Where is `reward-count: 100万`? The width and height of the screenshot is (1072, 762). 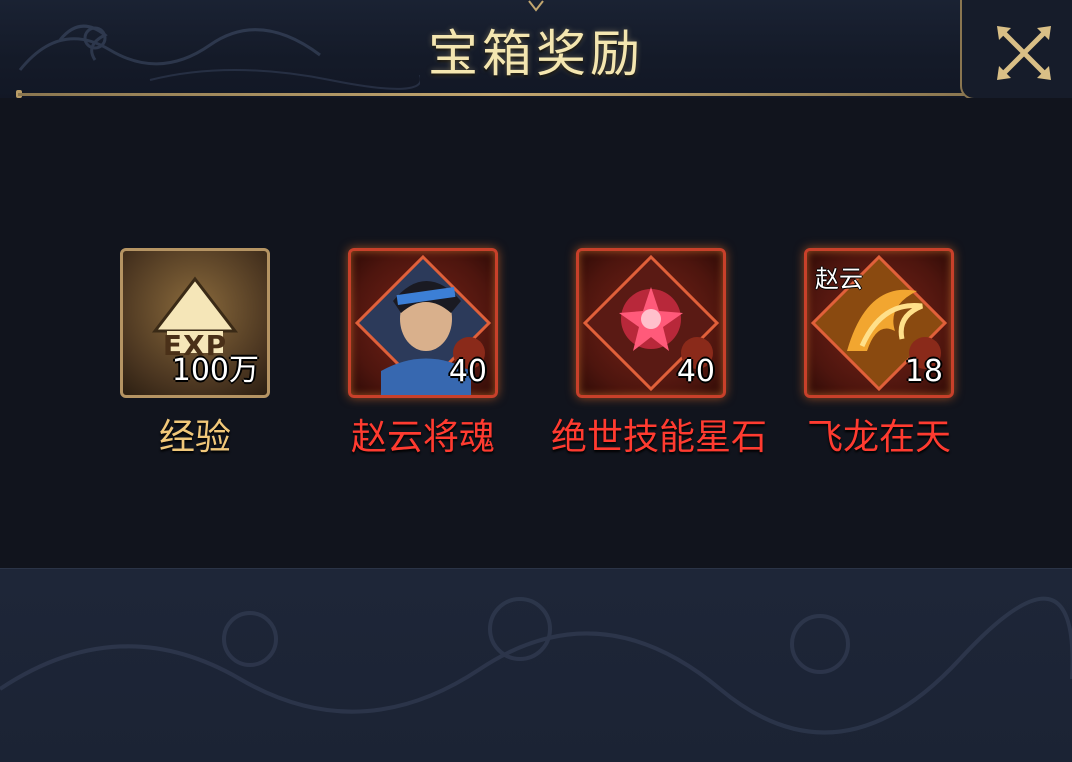
reward-count: 100万 is located at coordinates (215, 370).